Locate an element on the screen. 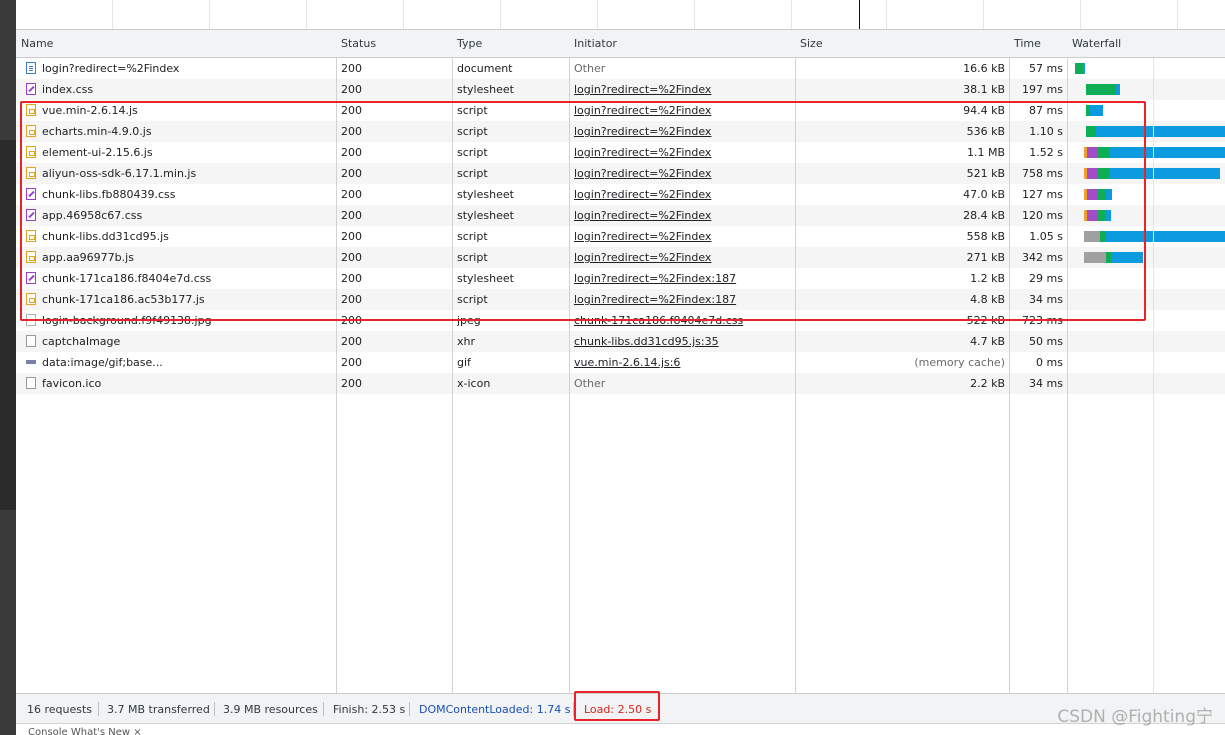 This screenshot has width=1225, height=735. drawer-tabs: Console What's New × is located at coordinates (85, 731).